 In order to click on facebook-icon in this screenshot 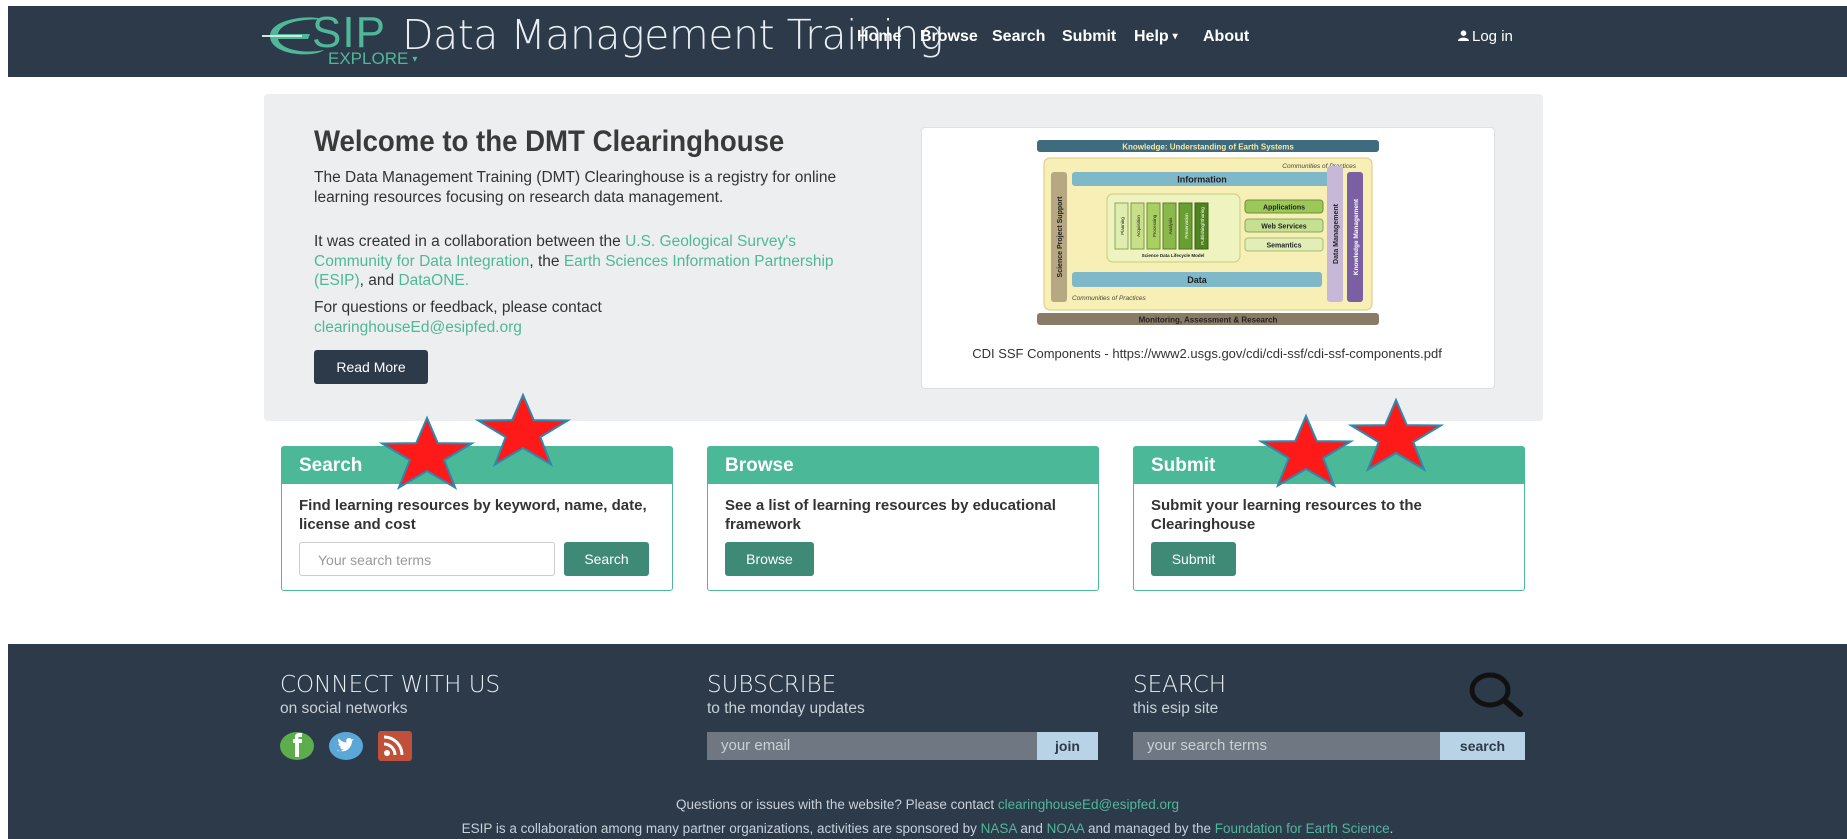, I will do `click(297, 746)`.